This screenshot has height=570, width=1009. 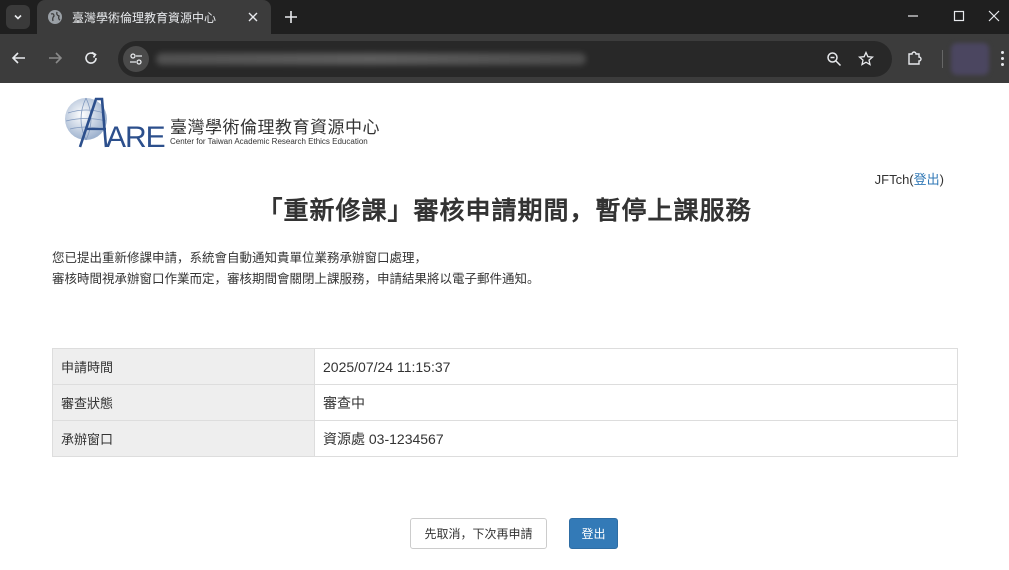 I want to click on browser-tab-active: 臺灣學術倫理教育資源中心, so click(x=154, y=17).